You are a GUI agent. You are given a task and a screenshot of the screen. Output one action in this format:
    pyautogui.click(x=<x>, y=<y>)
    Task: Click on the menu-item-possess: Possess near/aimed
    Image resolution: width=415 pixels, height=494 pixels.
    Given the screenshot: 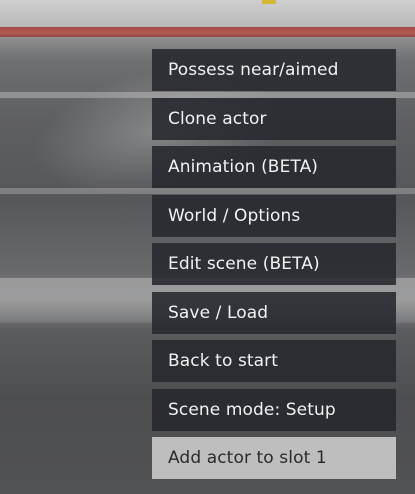 What is the action you would take?
    pyautogui.click(x=274, y=70)
    